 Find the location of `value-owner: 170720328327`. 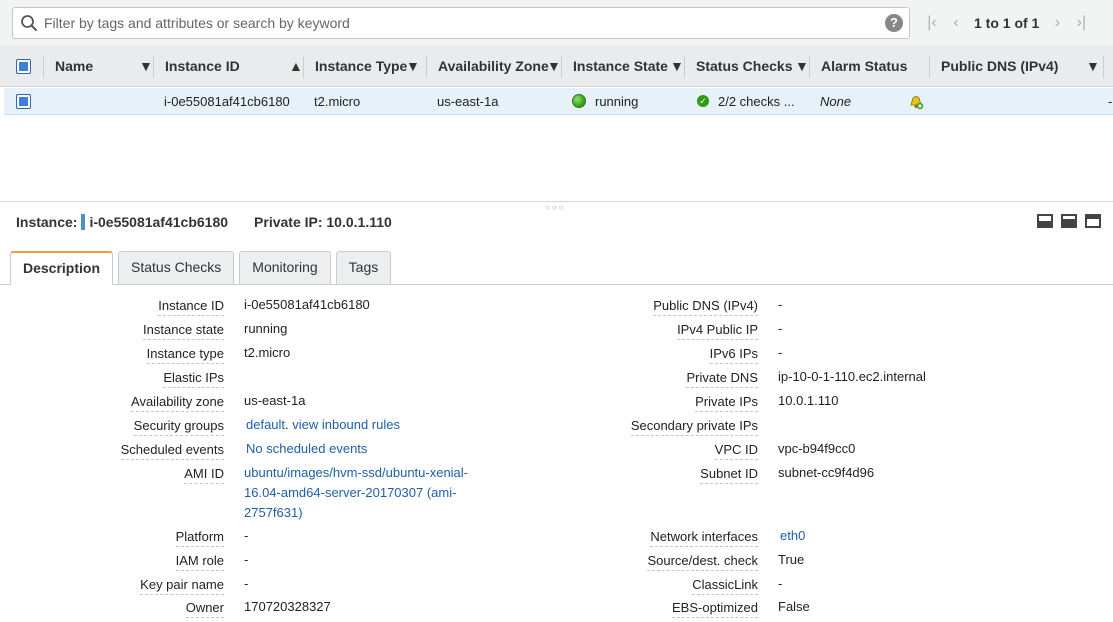

value-owner: 170720328327 is located at coordinates (287, 606).